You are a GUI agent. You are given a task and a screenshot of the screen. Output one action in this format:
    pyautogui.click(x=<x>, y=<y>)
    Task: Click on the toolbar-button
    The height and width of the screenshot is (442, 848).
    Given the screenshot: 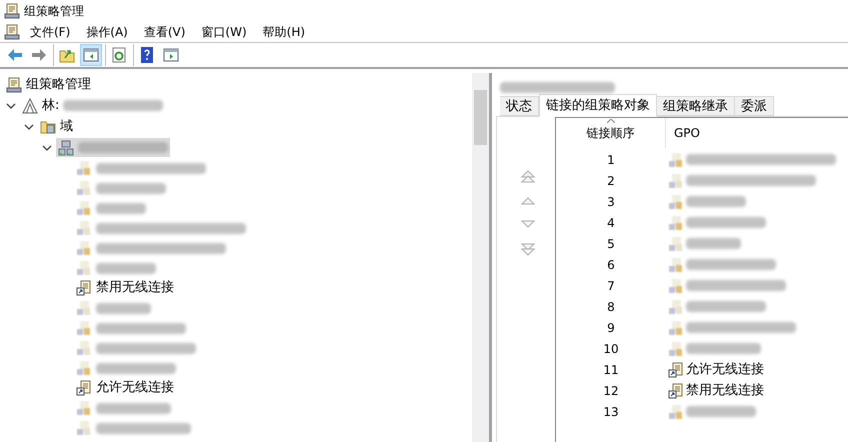 What is the action you would take?
    pyautogui.click(x=91, y=55)
    